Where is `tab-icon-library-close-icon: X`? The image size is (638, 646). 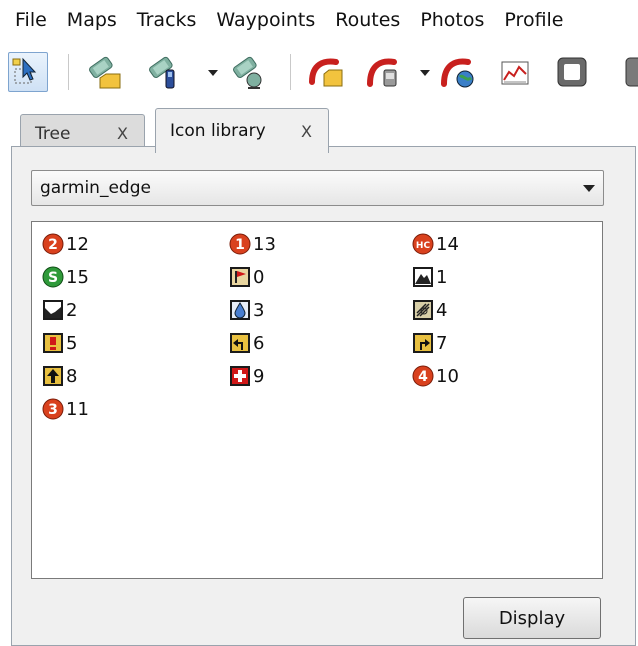 tab-icon-library-close-icon: X is located at coordinates (306, 131).